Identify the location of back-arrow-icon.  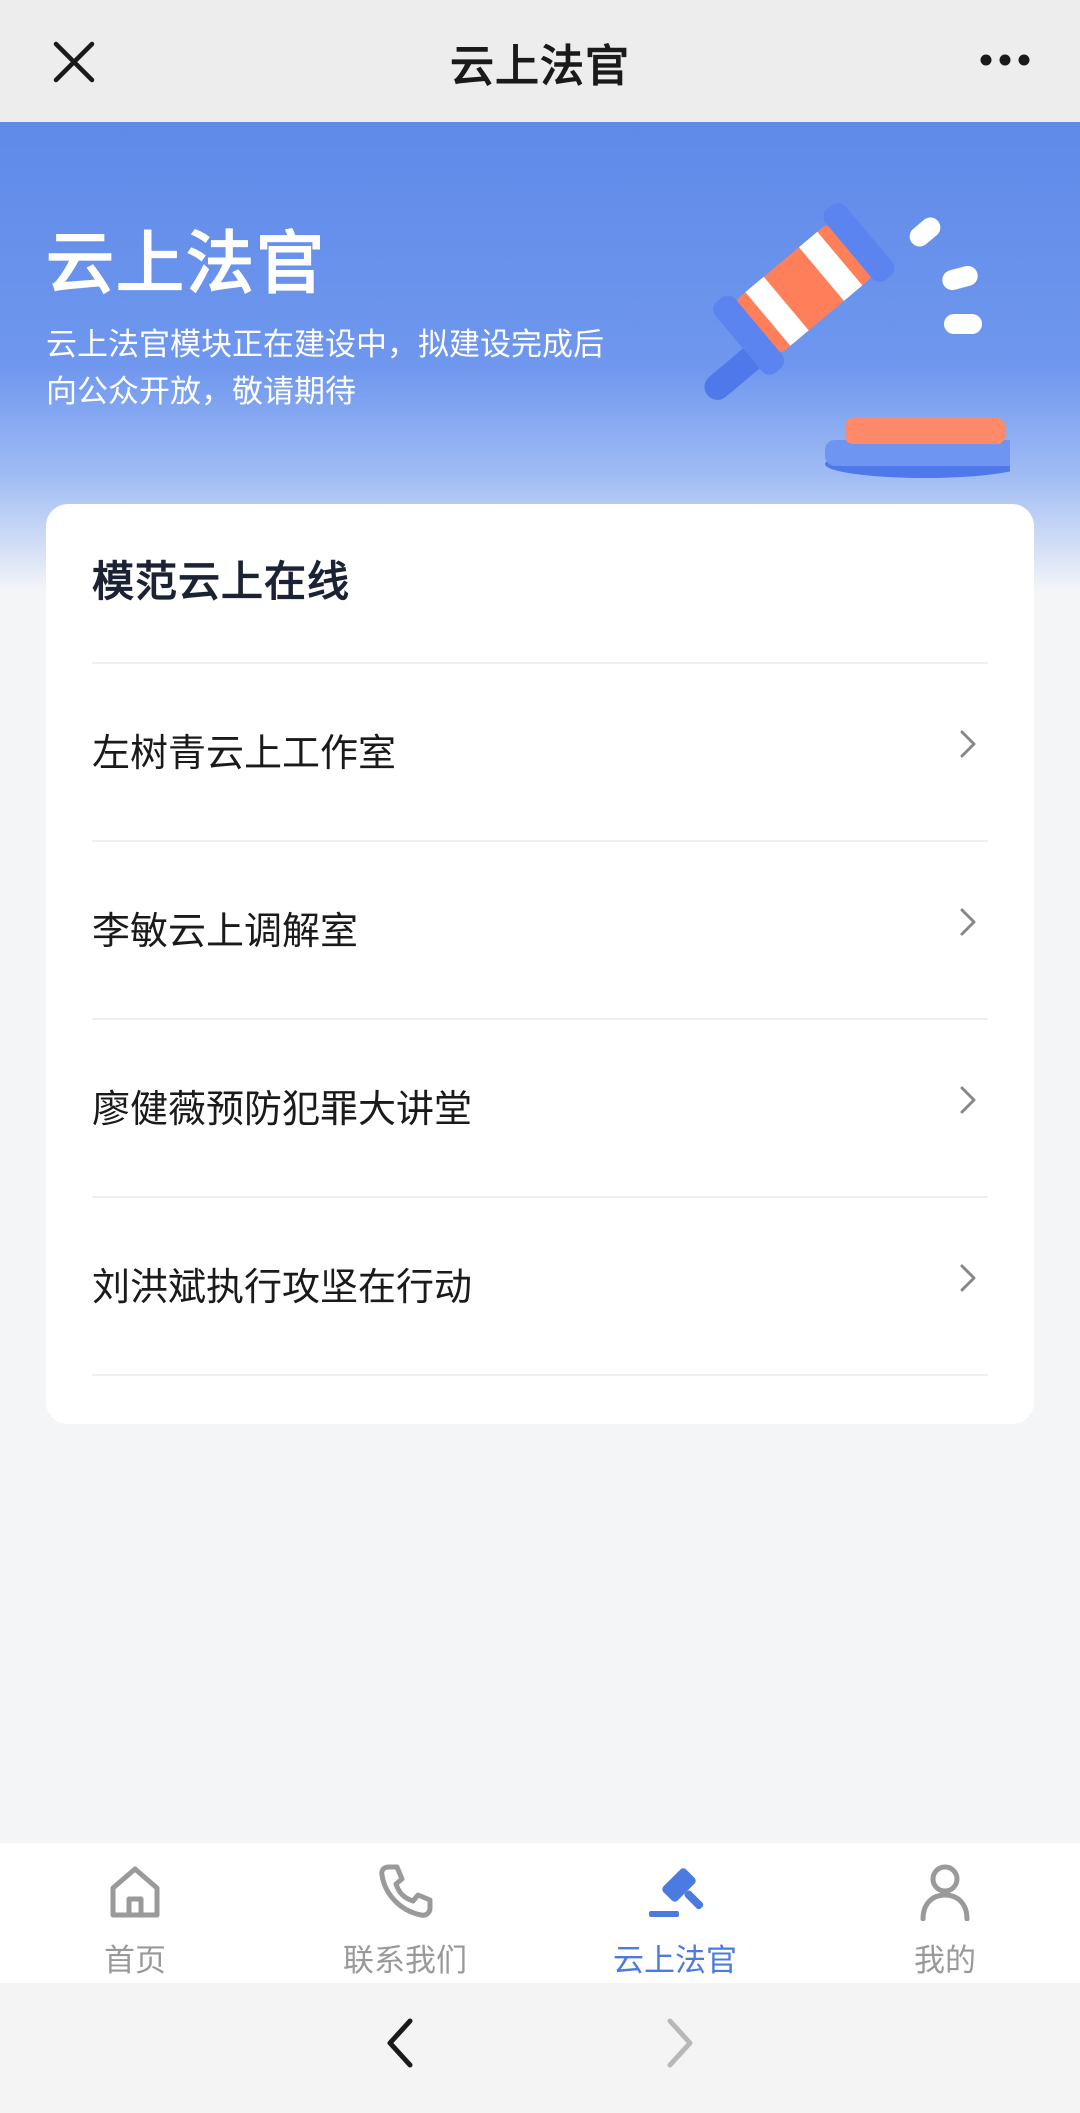
(400, 2043).